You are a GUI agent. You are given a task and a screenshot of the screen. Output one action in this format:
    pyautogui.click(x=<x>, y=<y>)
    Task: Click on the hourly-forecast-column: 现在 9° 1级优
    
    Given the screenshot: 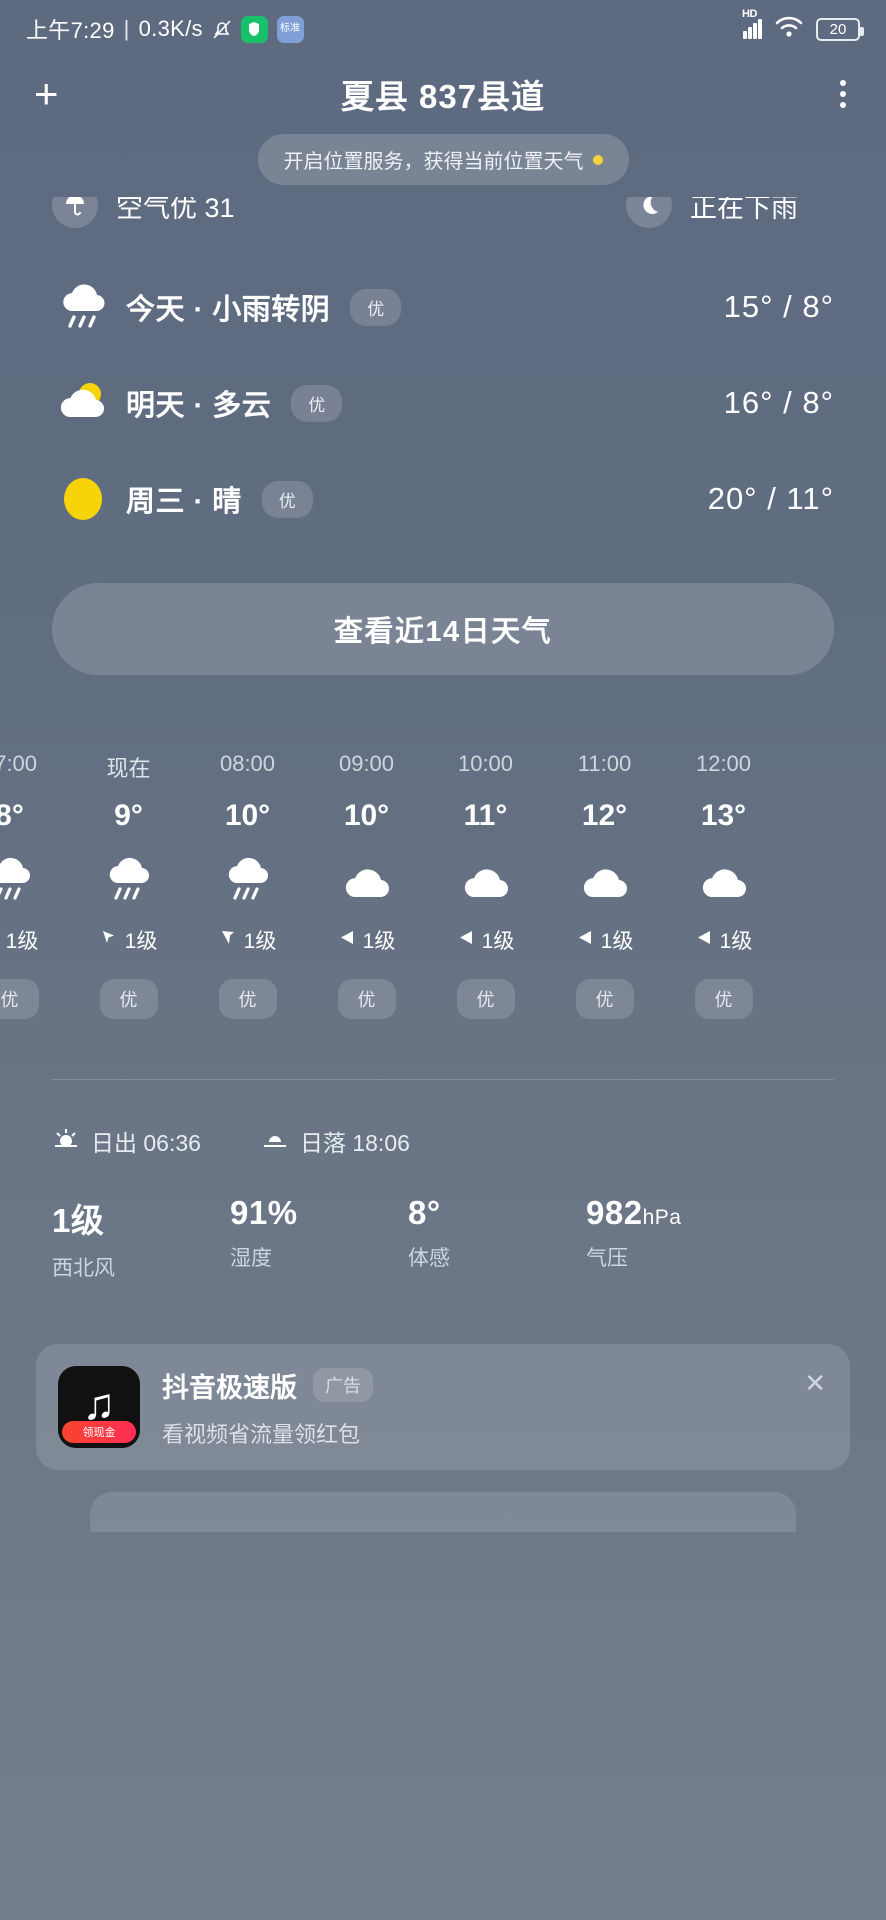 What is the action you would take?
    pyautogui.click(x=128, y=885)
    